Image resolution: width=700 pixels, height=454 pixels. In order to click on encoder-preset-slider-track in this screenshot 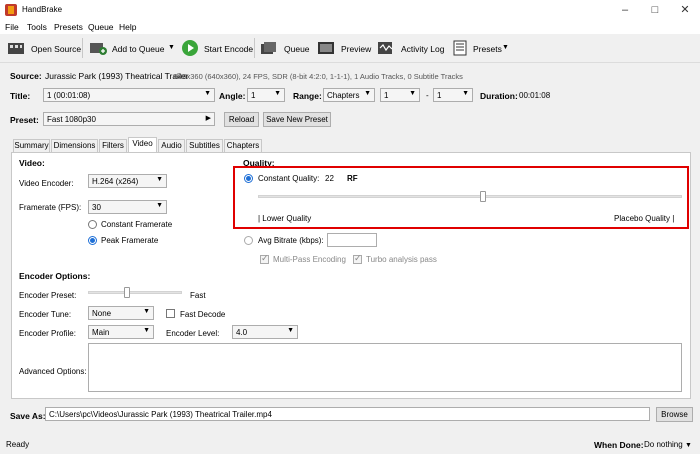, I will do `click(135, 292)`.